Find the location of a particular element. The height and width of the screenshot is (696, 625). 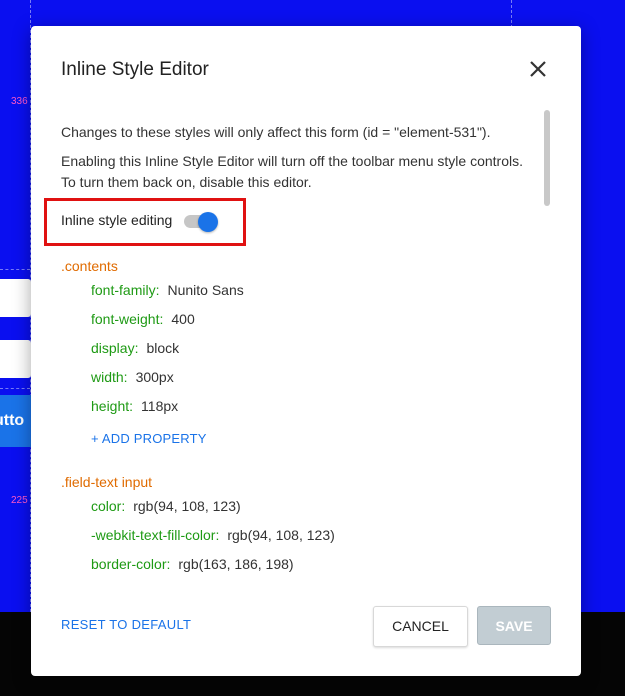

property-name: font-weight: is located at coordinates (127, 319).